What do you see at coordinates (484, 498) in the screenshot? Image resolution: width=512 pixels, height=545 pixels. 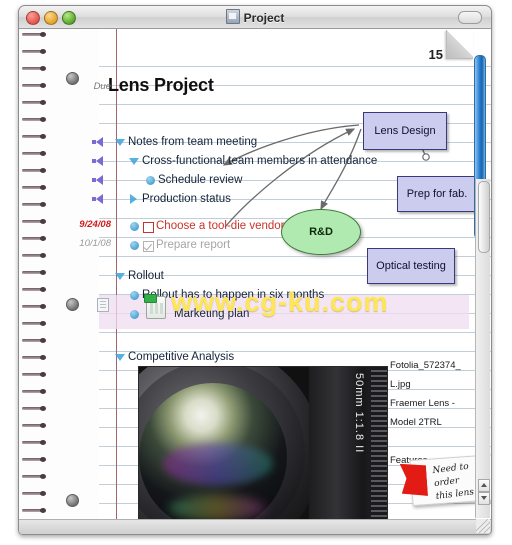 I see `scroll-down-arrow` at bounding box center [484, 498].